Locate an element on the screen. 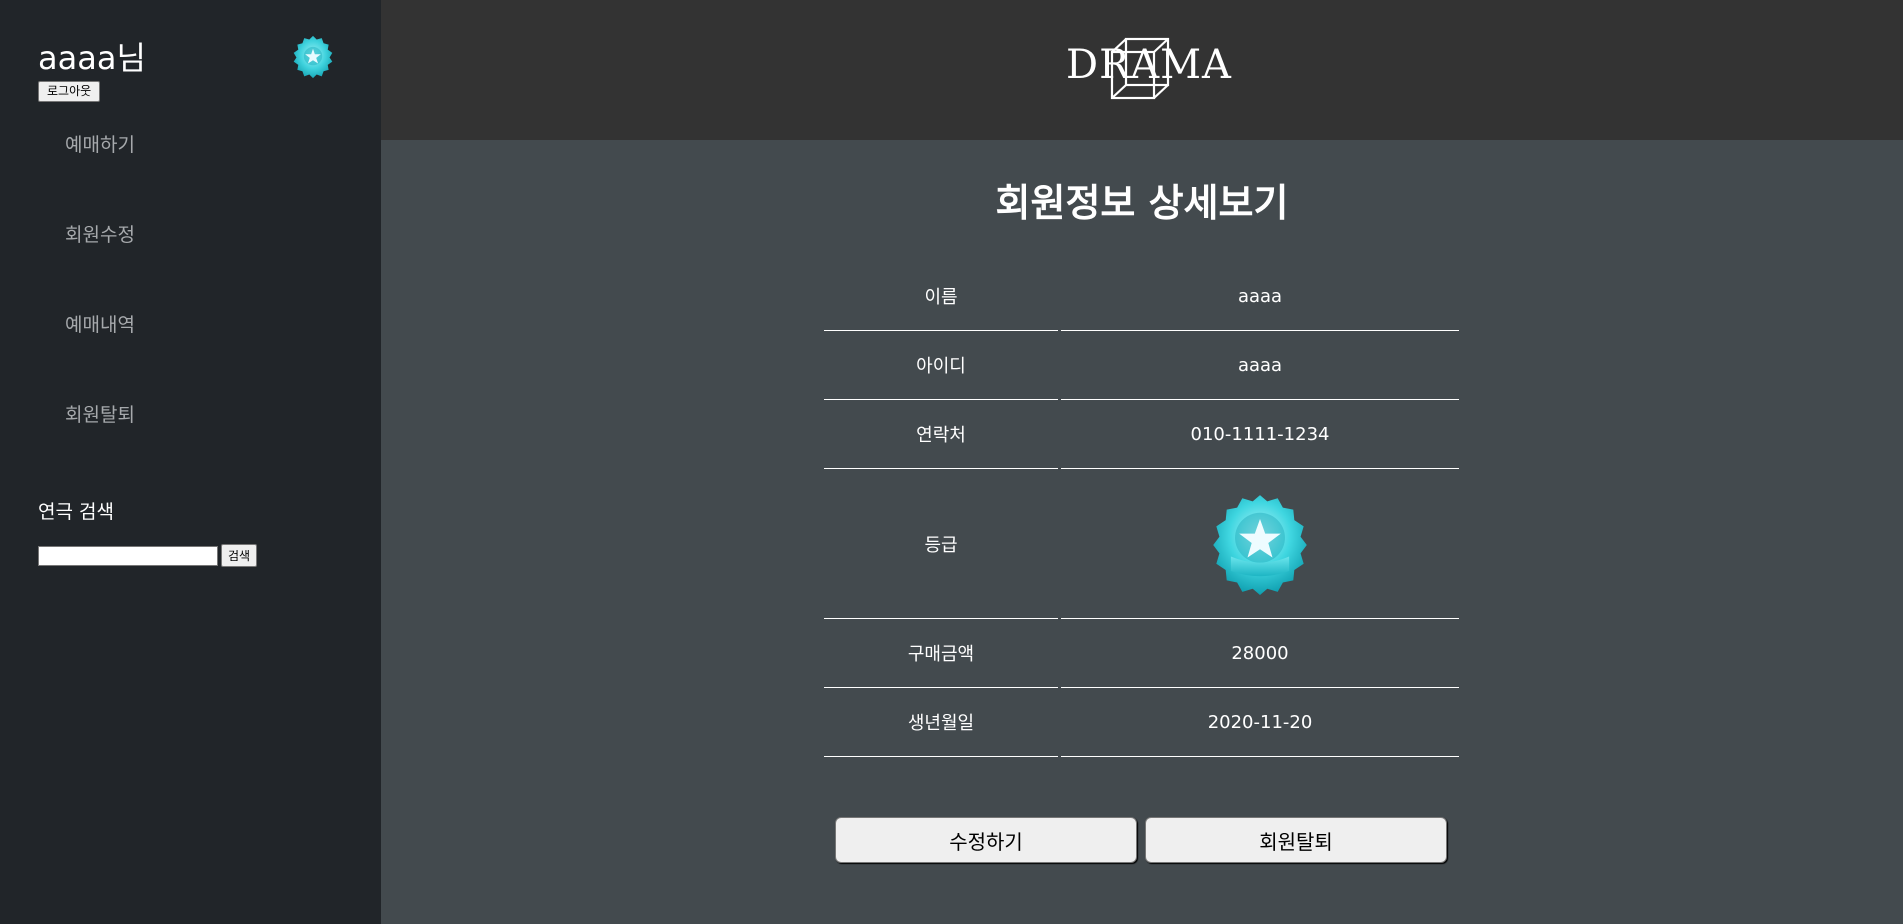 The width and height of the screenshot is (1903, 924). sidebar-item-edit-member: 회원수정 is located at coordinates (100, 233).